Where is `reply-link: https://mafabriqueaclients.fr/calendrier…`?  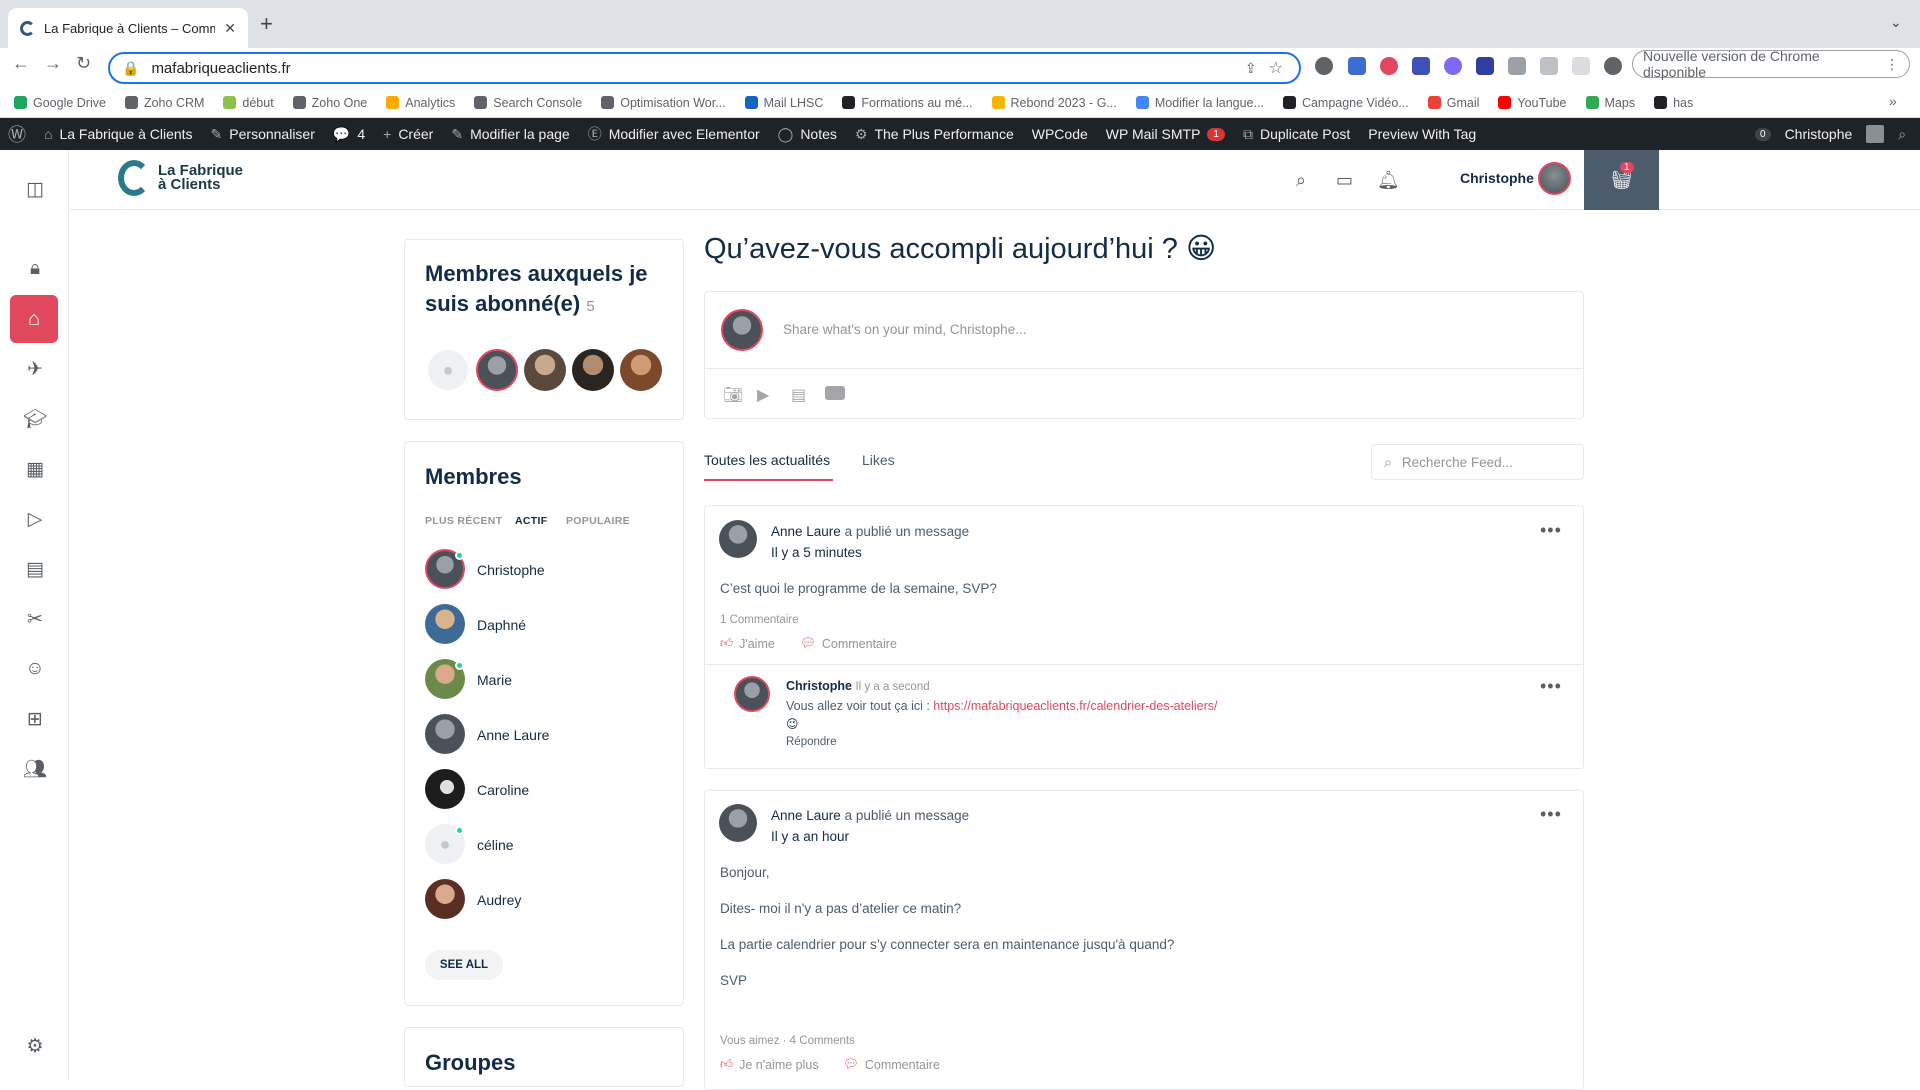
reply-link: https://mafabriqueaclients.fr/calendrier… is located at coordinates (1075, 706).